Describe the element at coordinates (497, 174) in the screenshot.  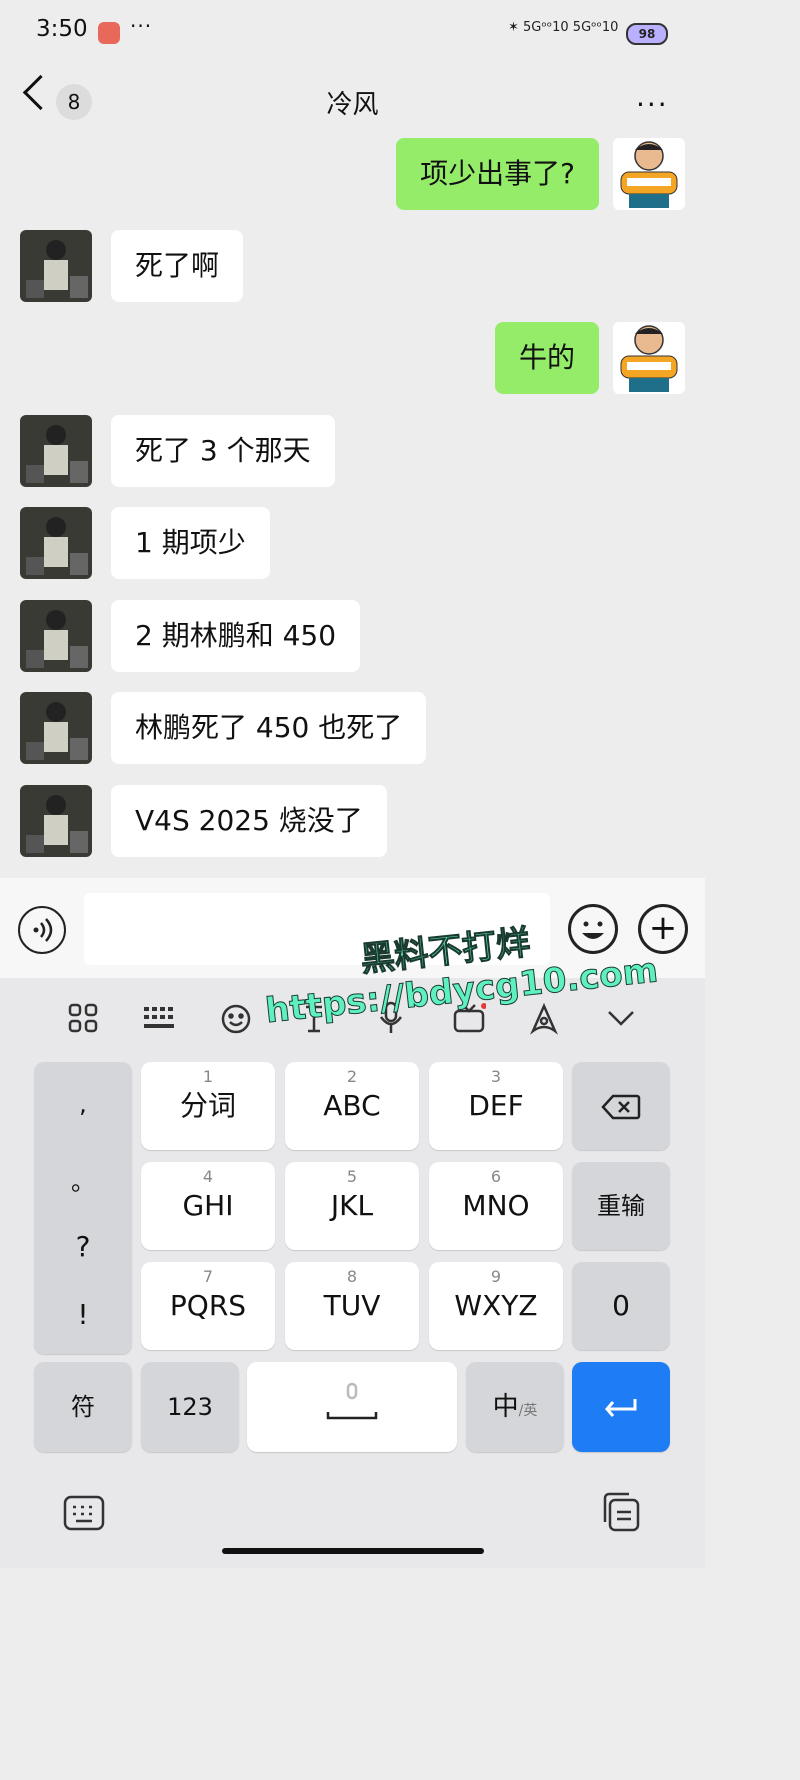
I see `message-bubble-sent: 项少出事了?` at that location.